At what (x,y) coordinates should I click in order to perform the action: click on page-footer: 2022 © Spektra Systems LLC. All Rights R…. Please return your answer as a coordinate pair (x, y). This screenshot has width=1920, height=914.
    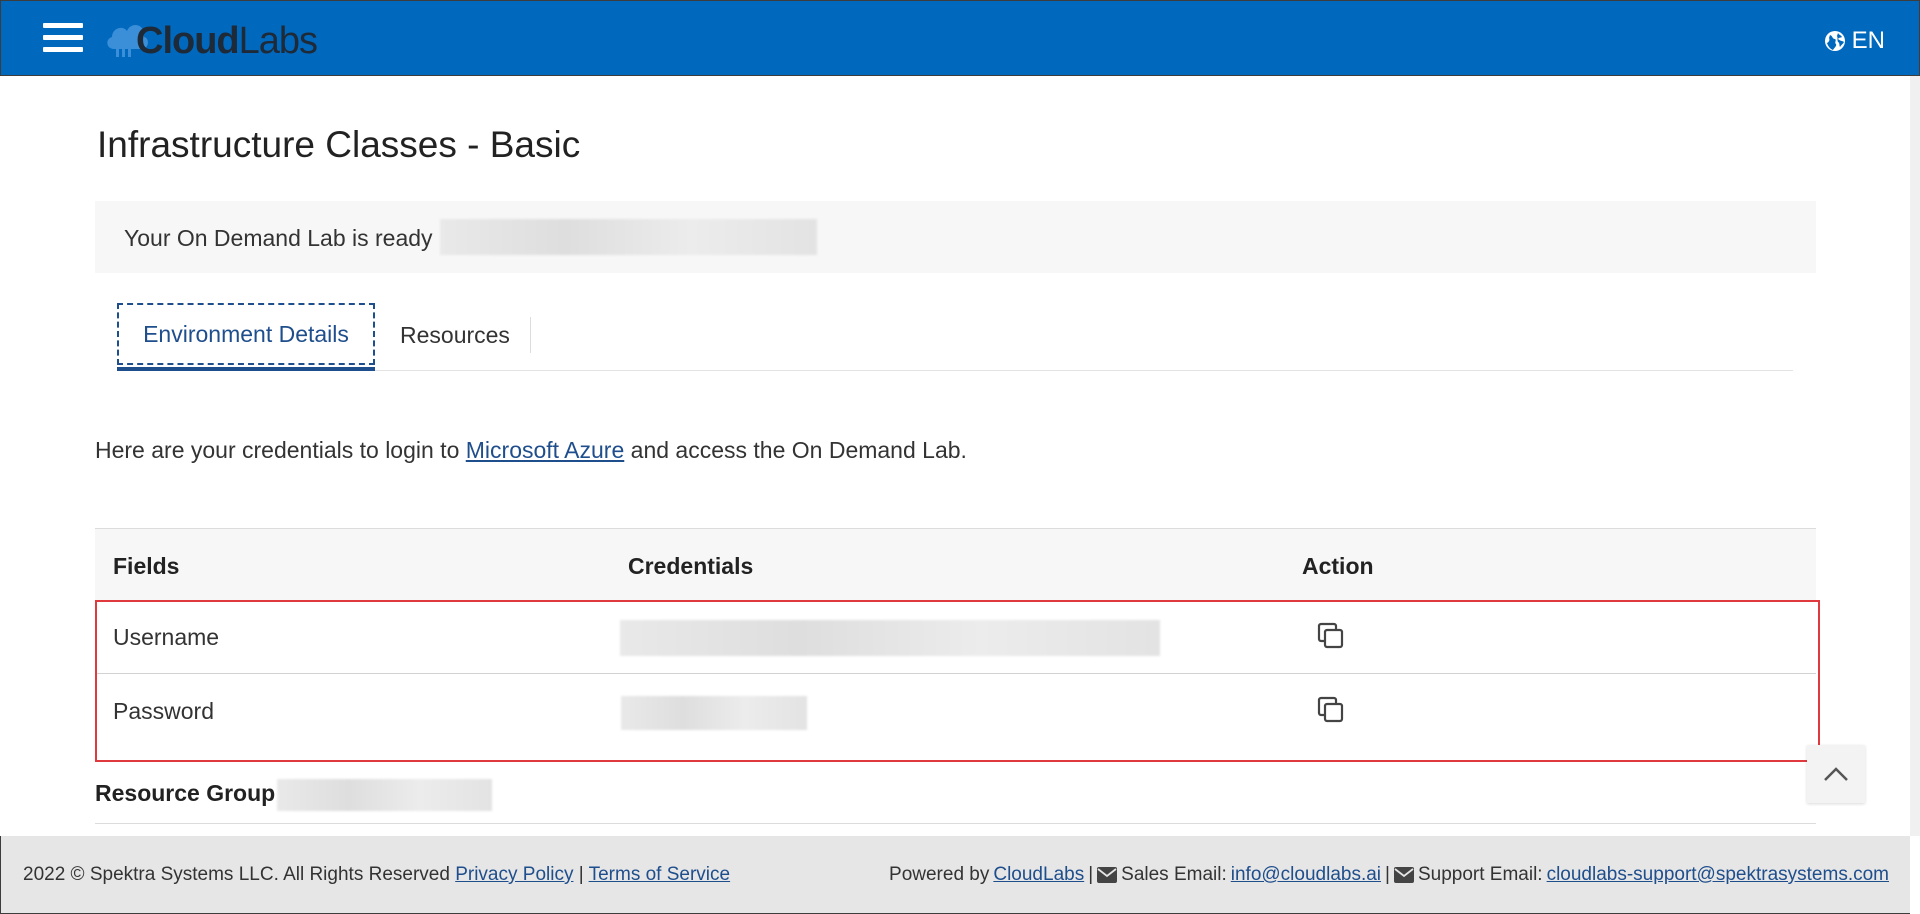
    Looking at the image, I should click on (955, 875).